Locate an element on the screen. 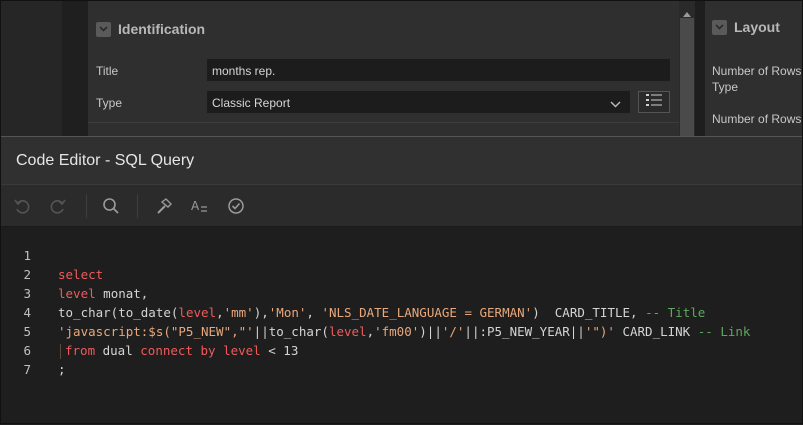 Image resolution: width=803 pixels, height=425 pixels. scrollbar-thumb is located at coordinates (687, 77).